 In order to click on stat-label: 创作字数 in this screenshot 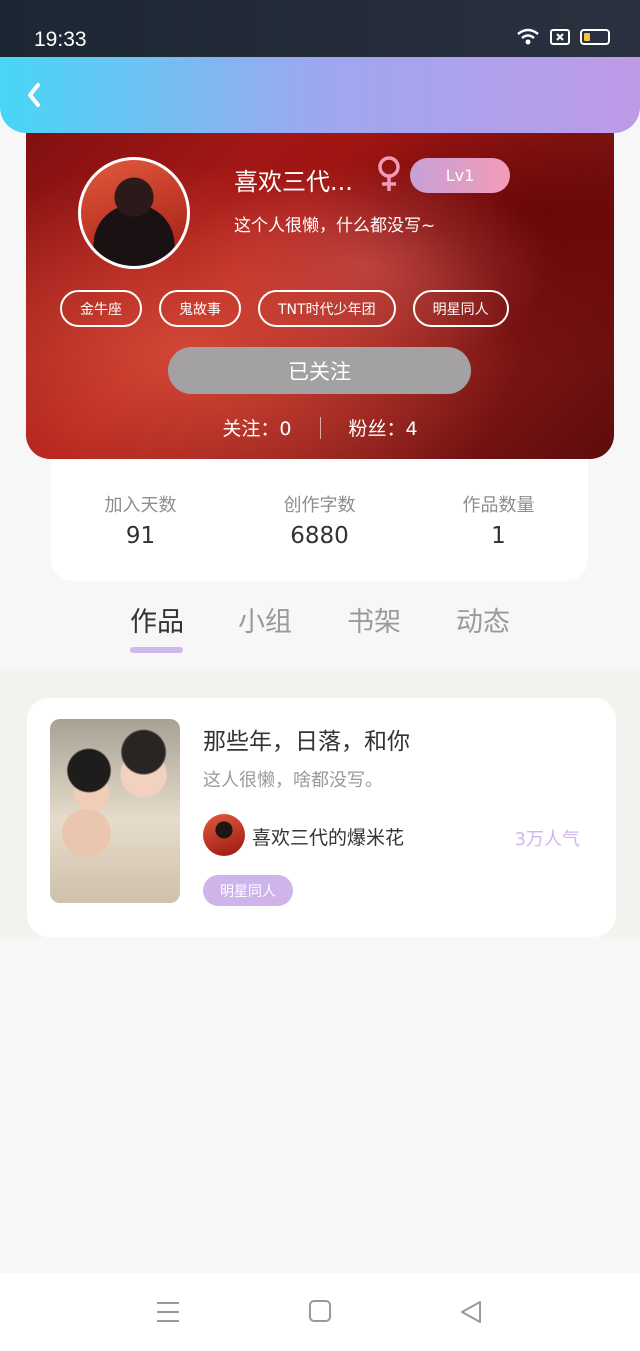, I will do `click(319, 505)`.